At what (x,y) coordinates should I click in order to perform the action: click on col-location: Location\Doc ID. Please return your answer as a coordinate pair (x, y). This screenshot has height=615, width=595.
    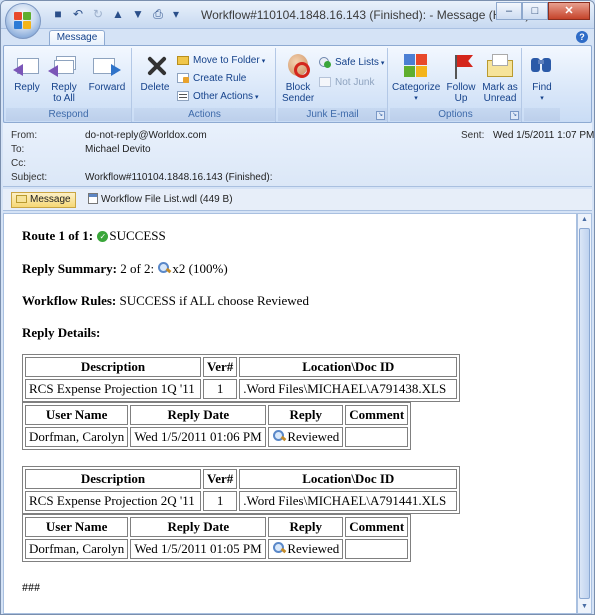
    Looking at the image, I should click on (348, 367).